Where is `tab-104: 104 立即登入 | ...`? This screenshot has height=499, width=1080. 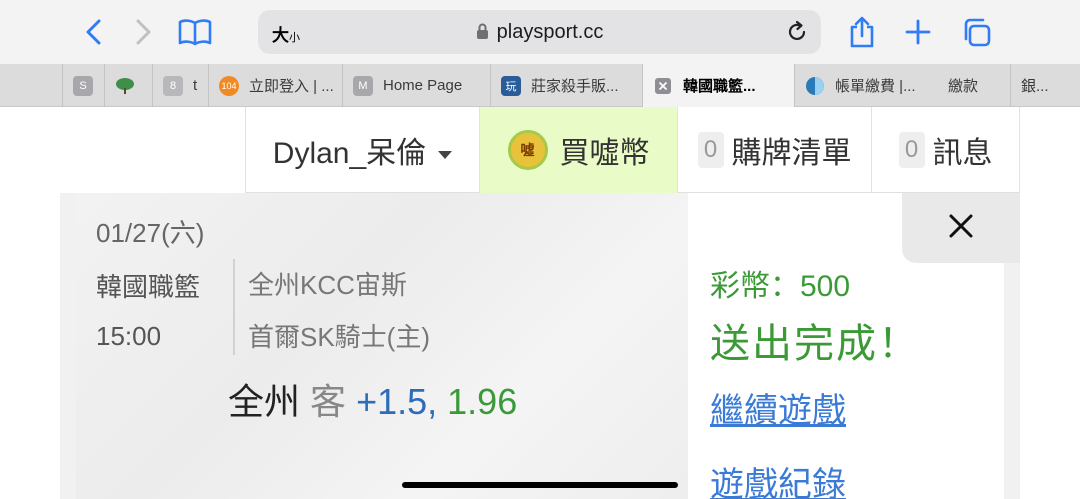 tab-104: 104 立即登入 | ... is located at coordinates (275, 85).